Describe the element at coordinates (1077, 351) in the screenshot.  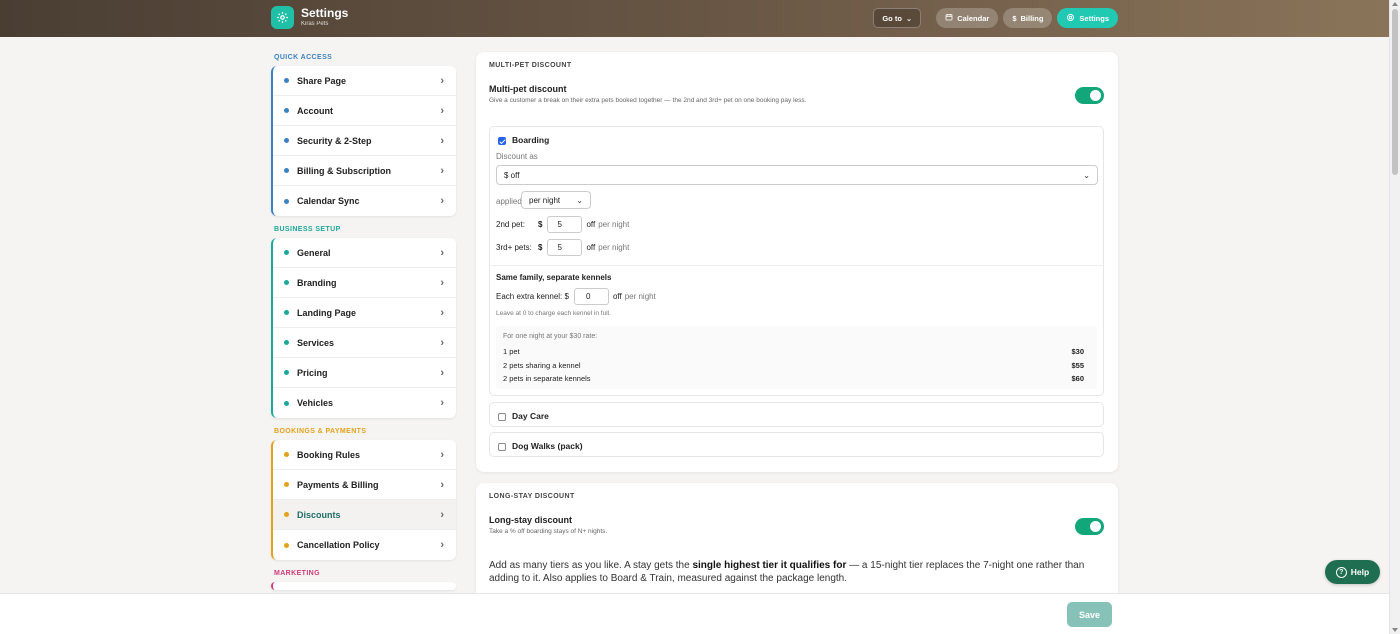
I see `example-value: $30` at that location.